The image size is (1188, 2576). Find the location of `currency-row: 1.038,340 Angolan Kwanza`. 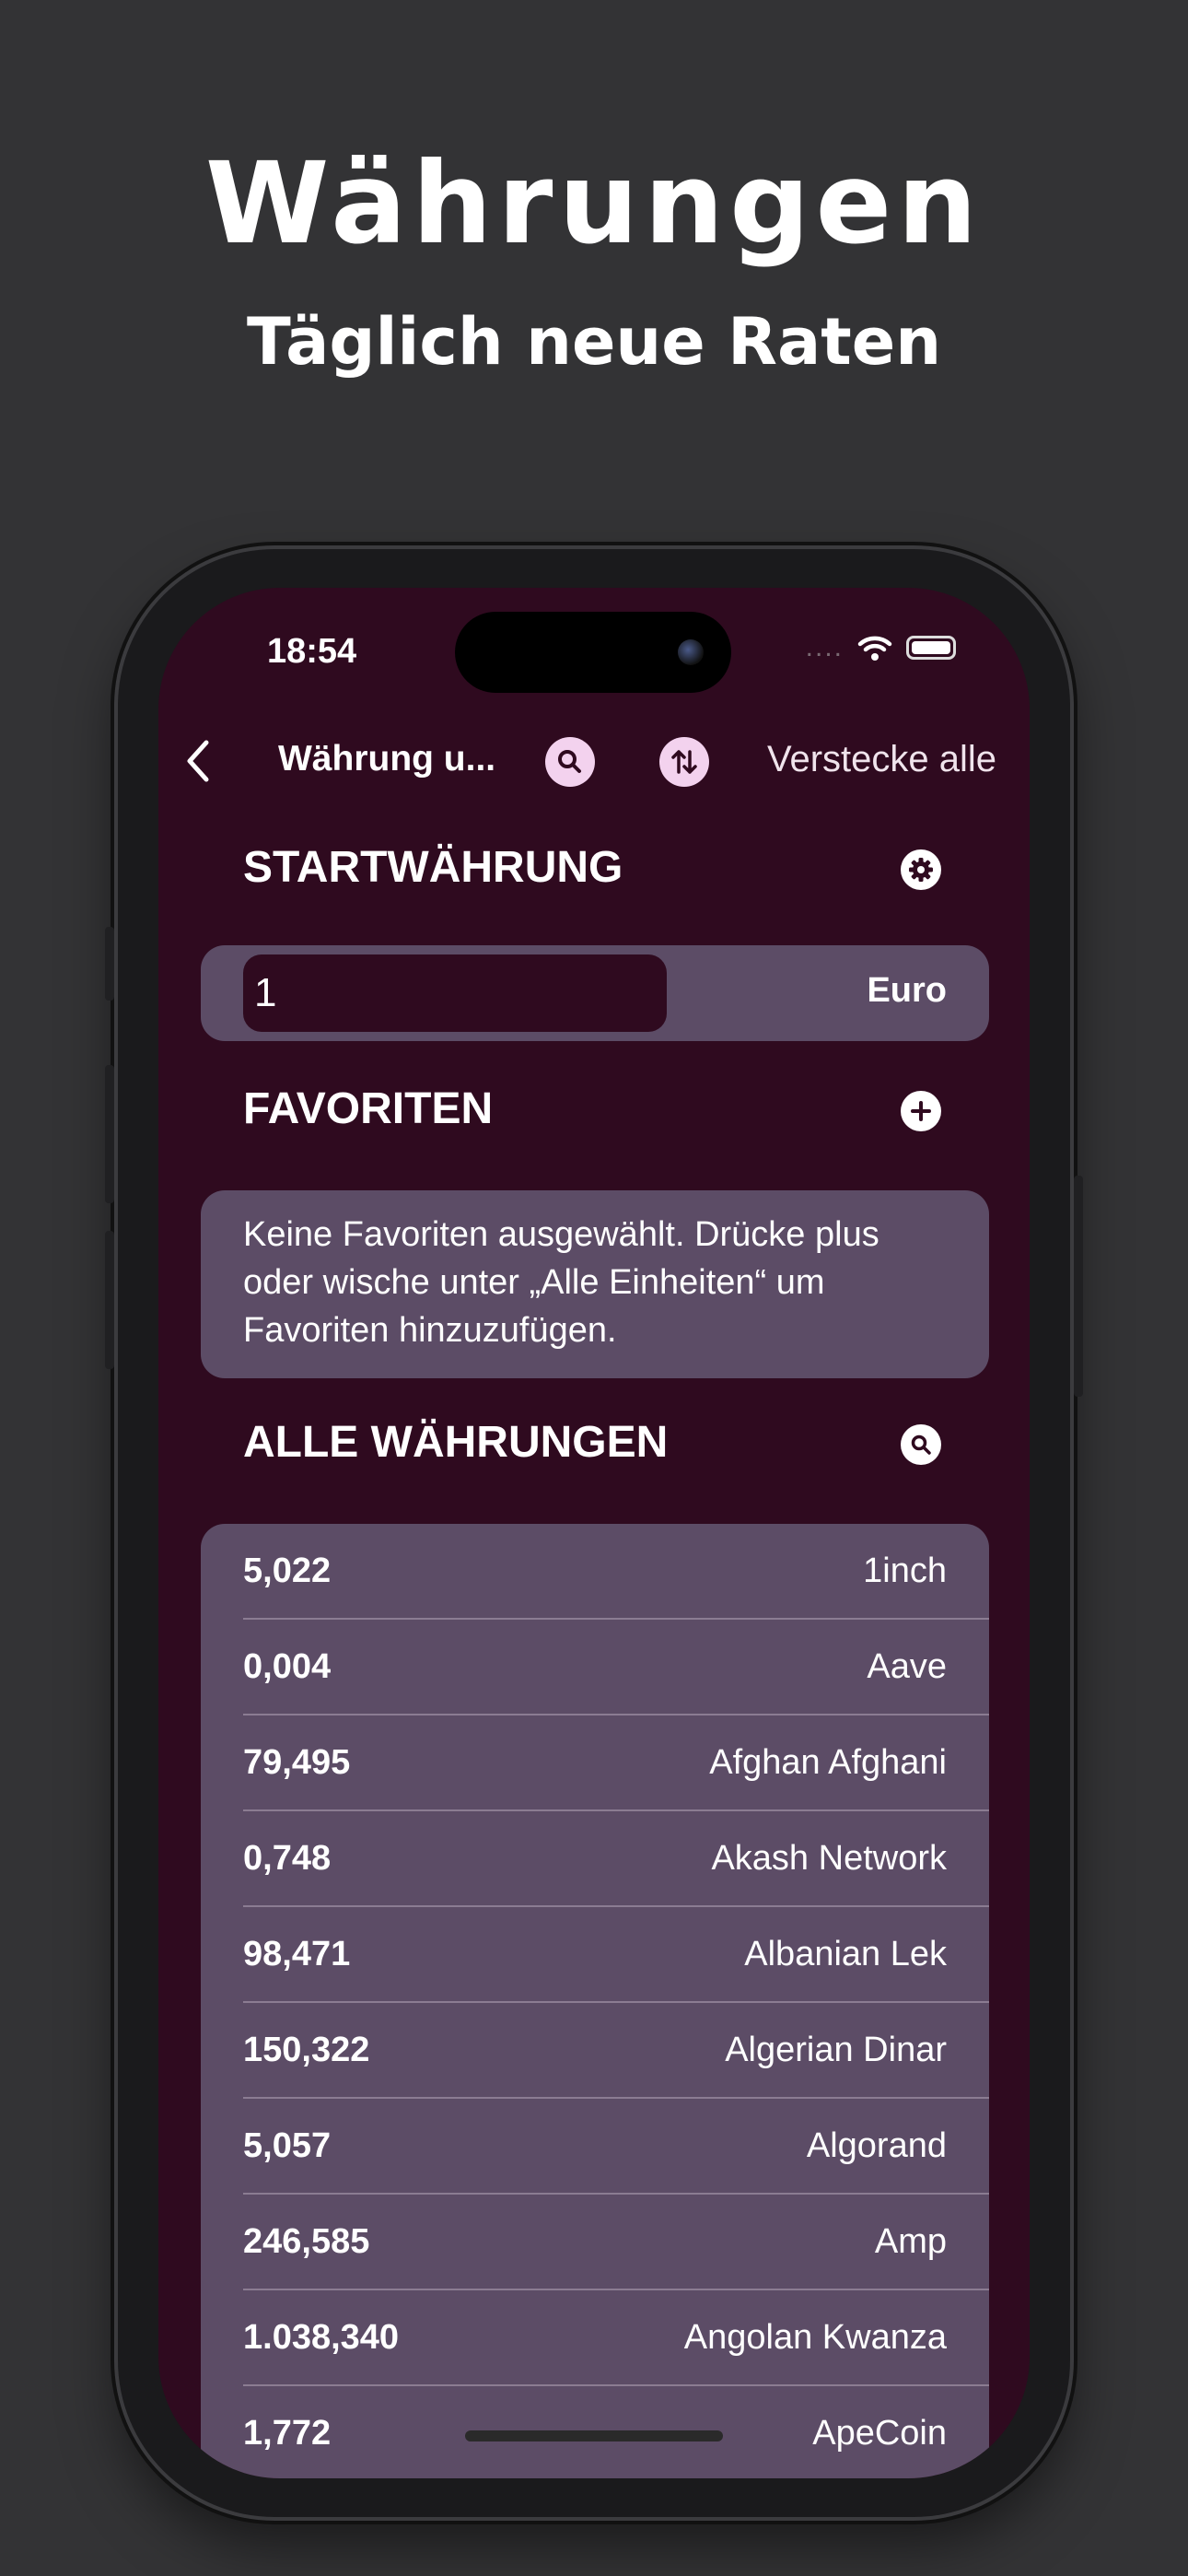

currency-row: 1.038,340 Angolan Kwanza is located at coordinates (595, 2338).